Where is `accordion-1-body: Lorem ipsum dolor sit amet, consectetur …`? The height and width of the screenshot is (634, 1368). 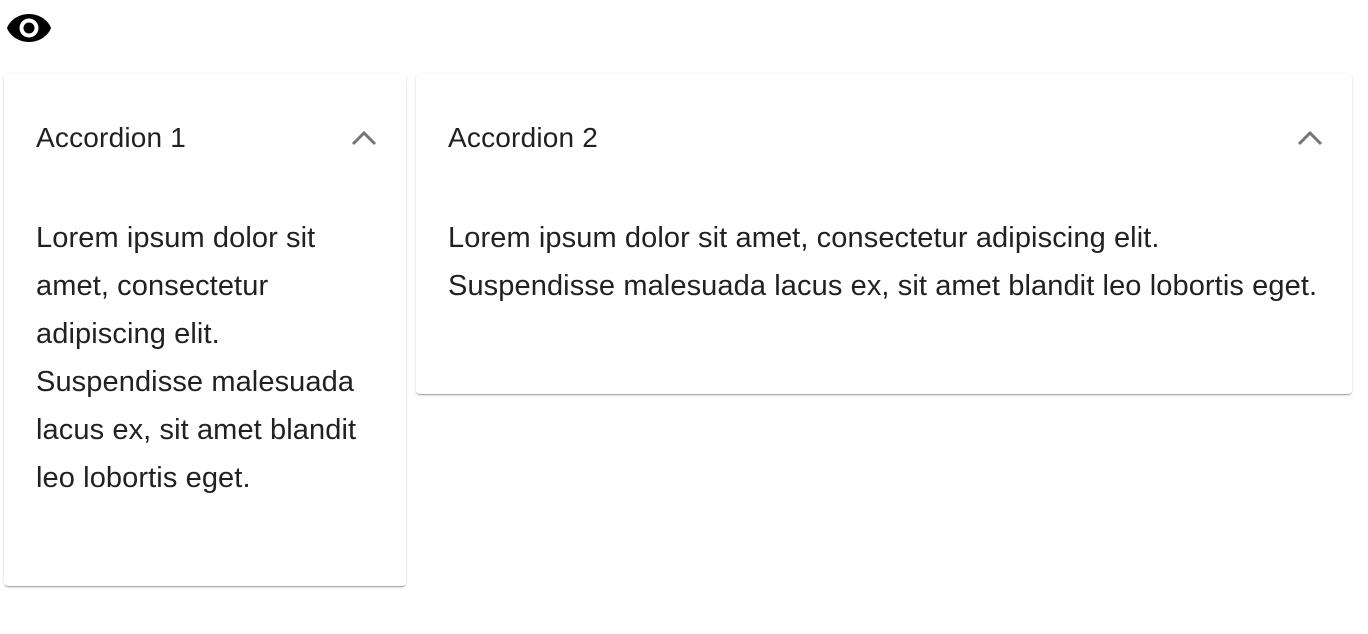 accordion-1-body: Lorem ipsum dolor sit amet, consectetur … is located at coordinates (196, 358).